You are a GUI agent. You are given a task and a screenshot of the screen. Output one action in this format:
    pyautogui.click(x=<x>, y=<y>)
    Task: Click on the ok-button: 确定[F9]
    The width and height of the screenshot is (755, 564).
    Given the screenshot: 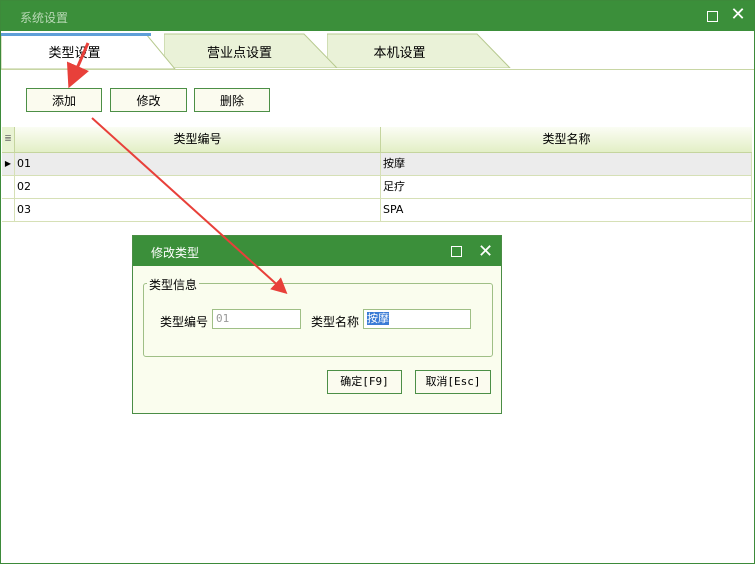 What is the action you would take?
    pyautogui.click(x=364, y=382)
    